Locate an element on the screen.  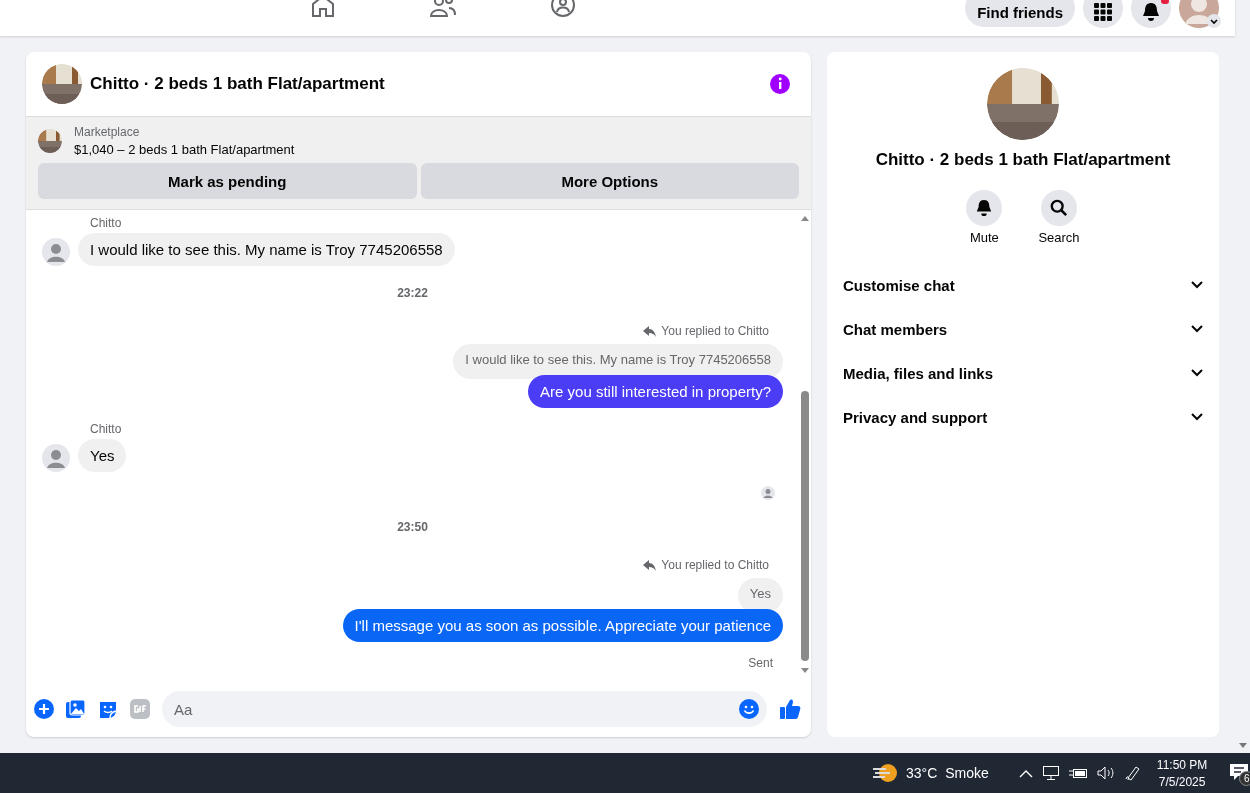
settings-section: Chat members is located at coordinates (1023, 329).